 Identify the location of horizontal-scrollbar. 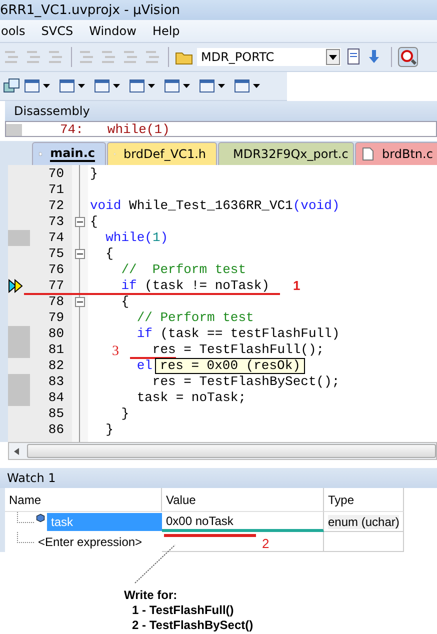
(222, 451).